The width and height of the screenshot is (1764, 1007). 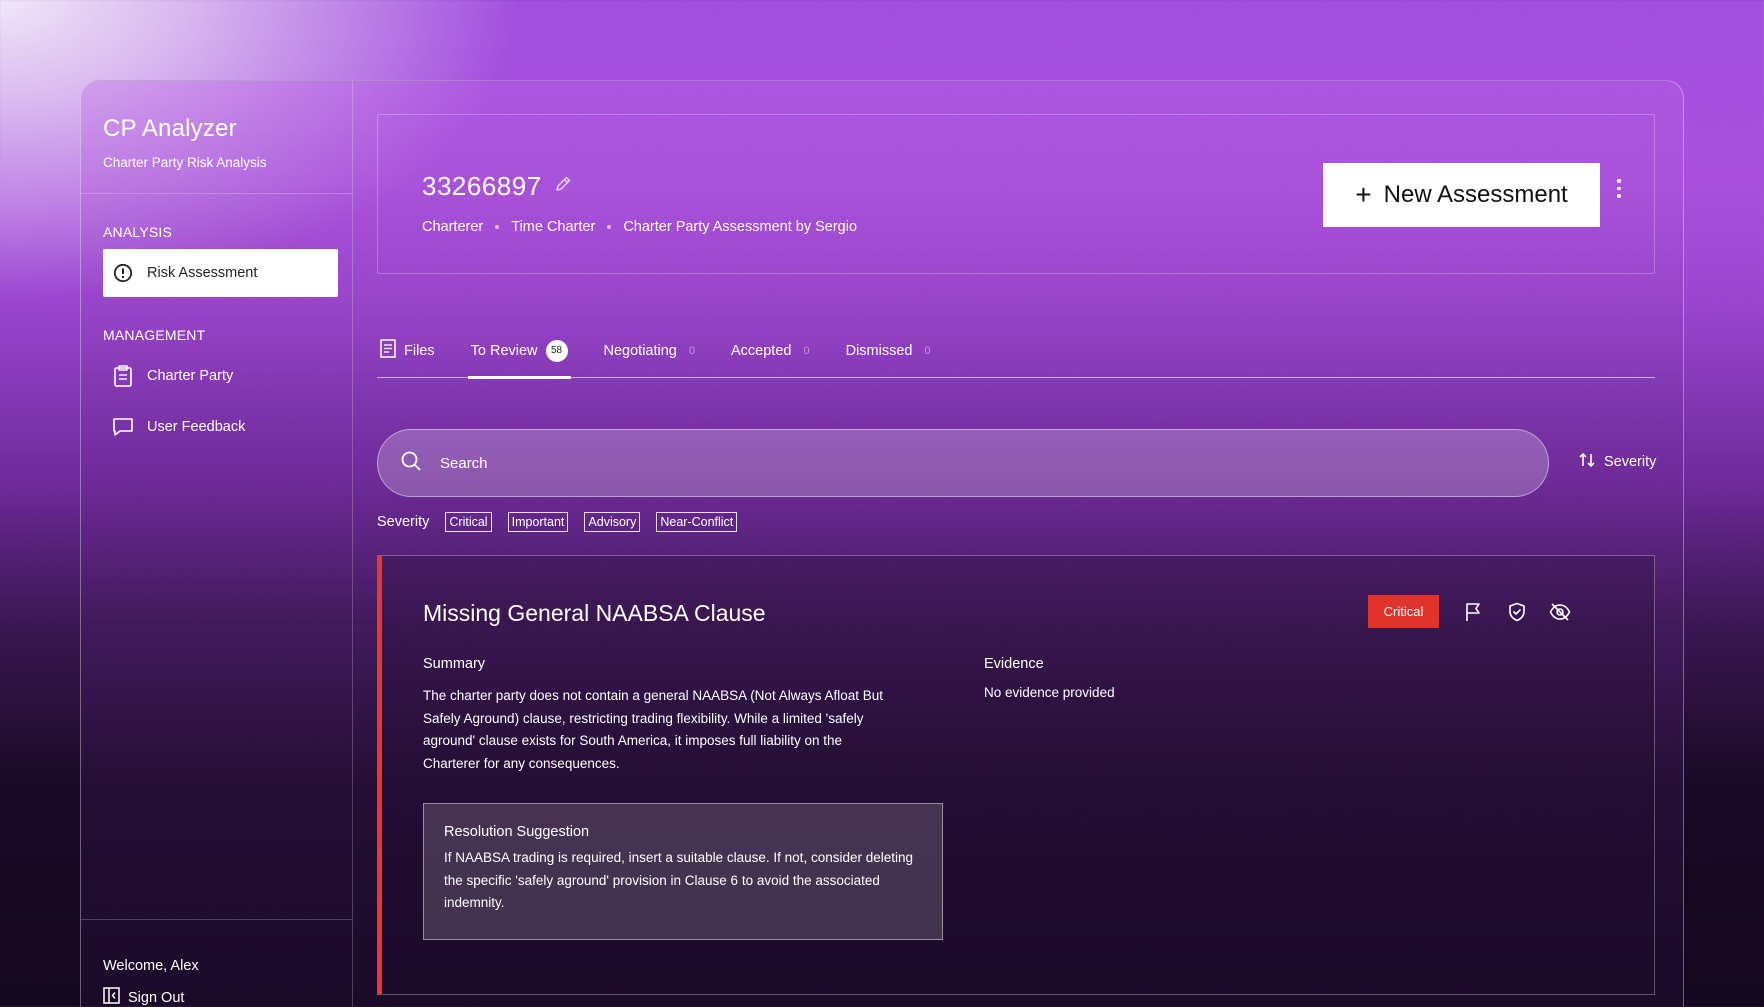 I want to click on message-icon, so click(x=123, y=427).